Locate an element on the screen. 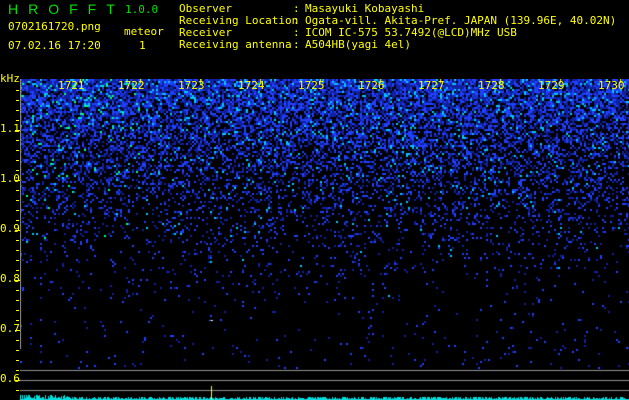 Image resolution: width=629 pixels, height=400 pixels. time-tick-label: 1722 is located at coordinates (131, 85).